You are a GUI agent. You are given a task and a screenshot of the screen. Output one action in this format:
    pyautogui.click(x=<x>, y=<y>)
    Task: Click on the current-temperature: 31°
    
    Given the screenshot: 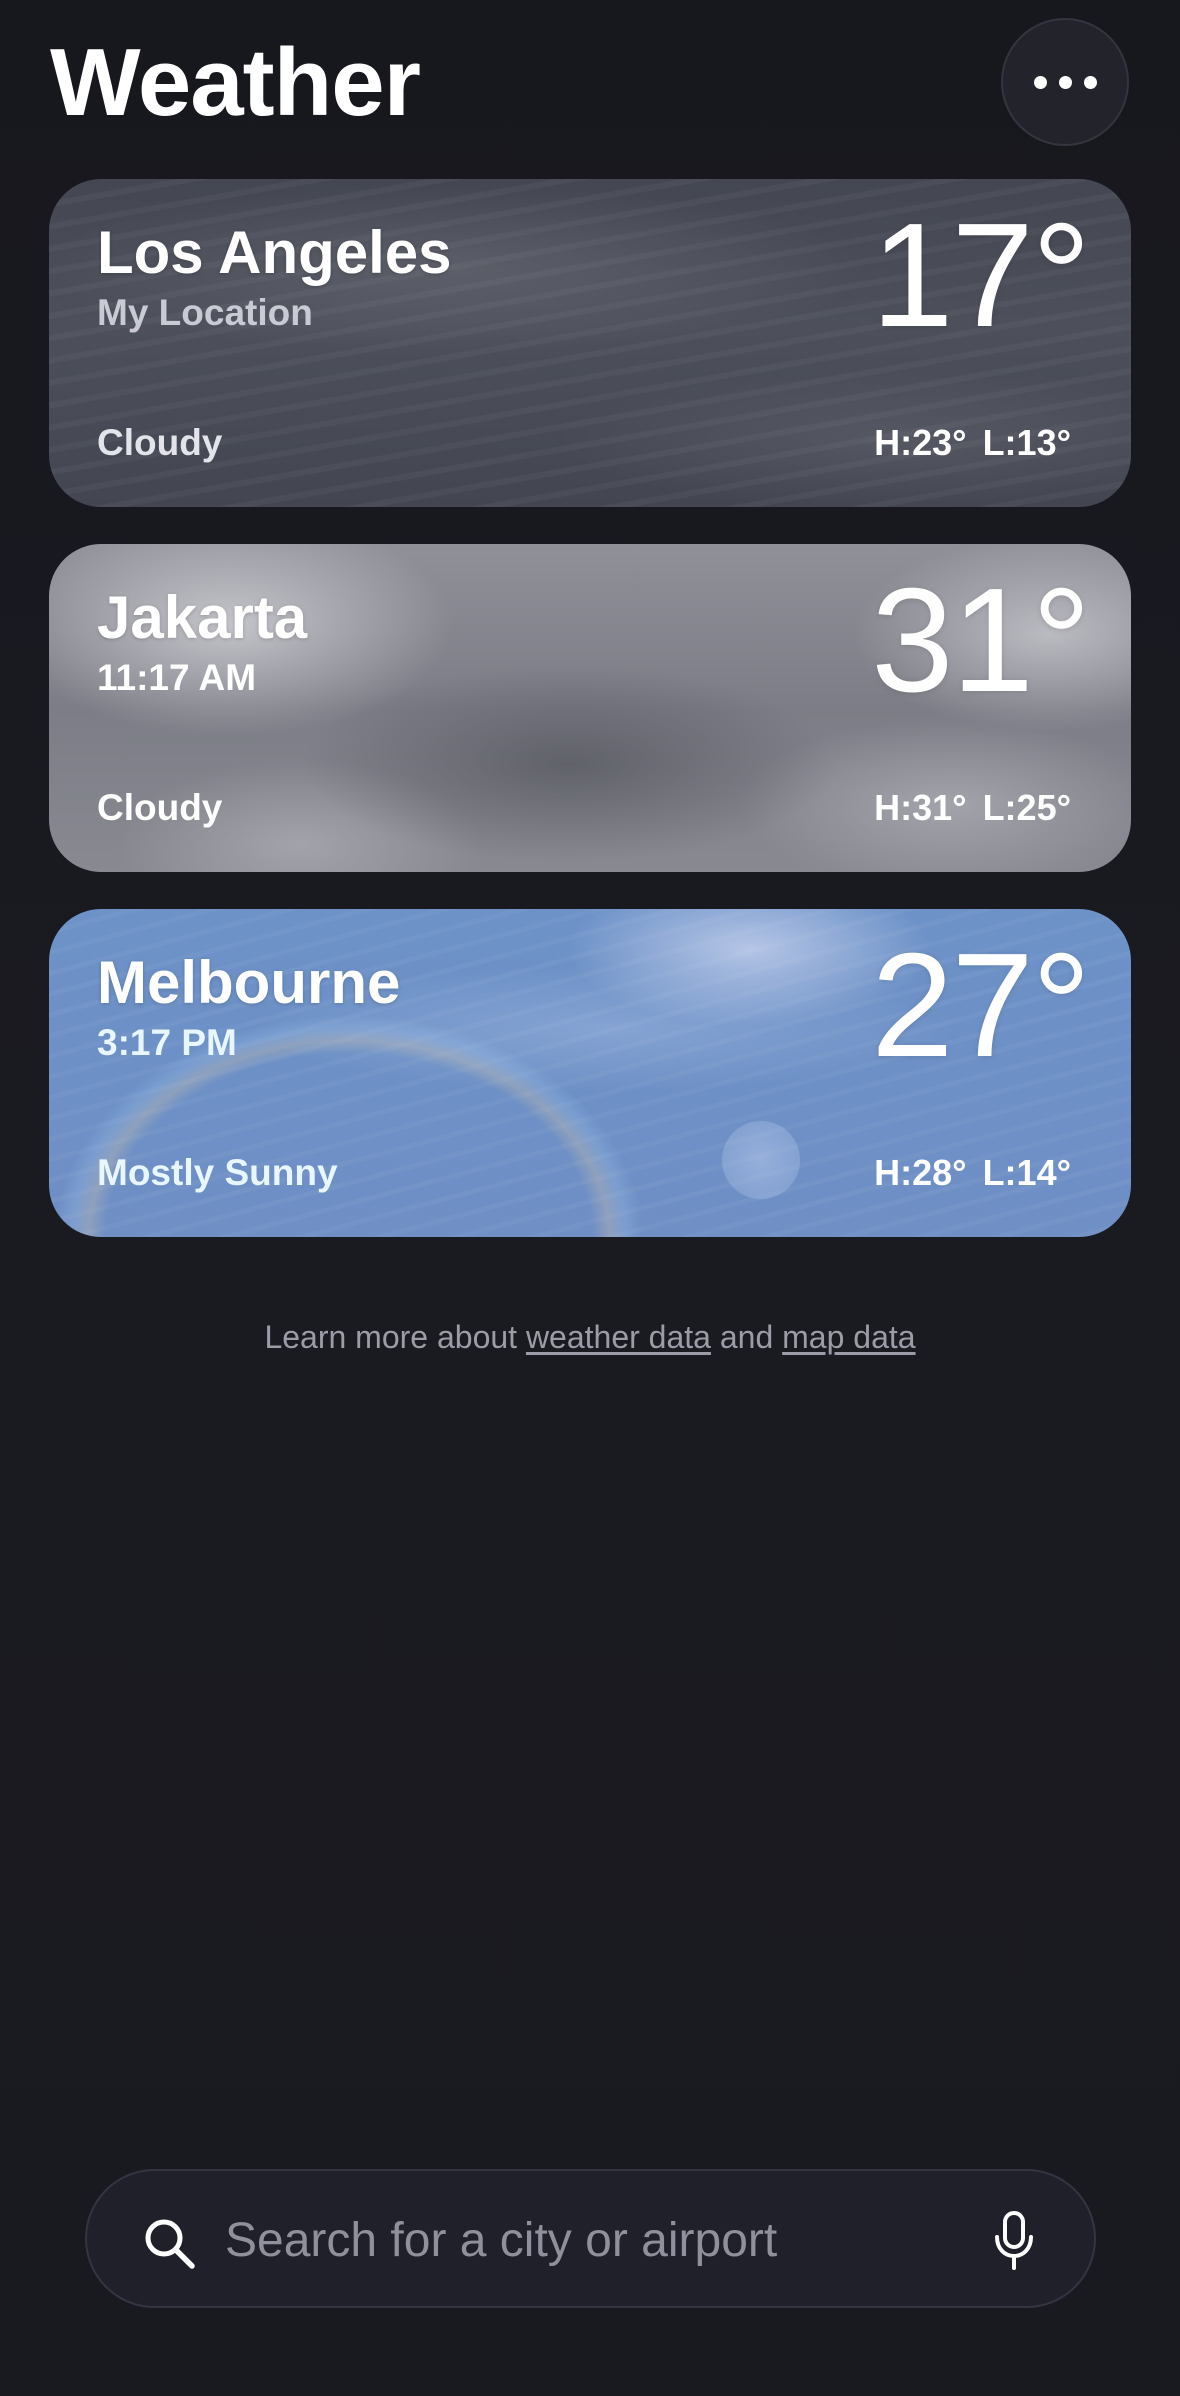 What is the action you would take?
    pyautogui.click(x=981, y=640)
    